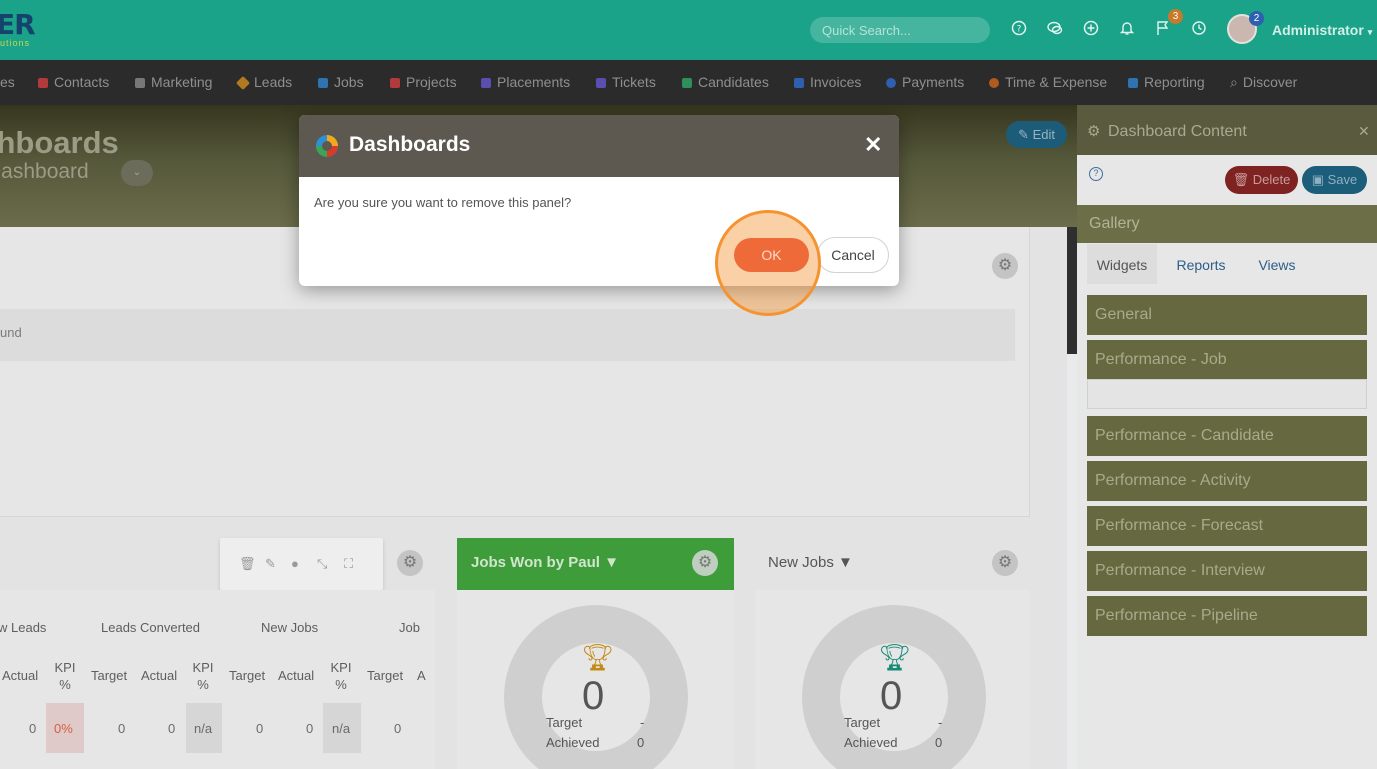  Describe the element at coordinates (295, 563) in the screenshot. I see `drop-icon: ●` at that location.